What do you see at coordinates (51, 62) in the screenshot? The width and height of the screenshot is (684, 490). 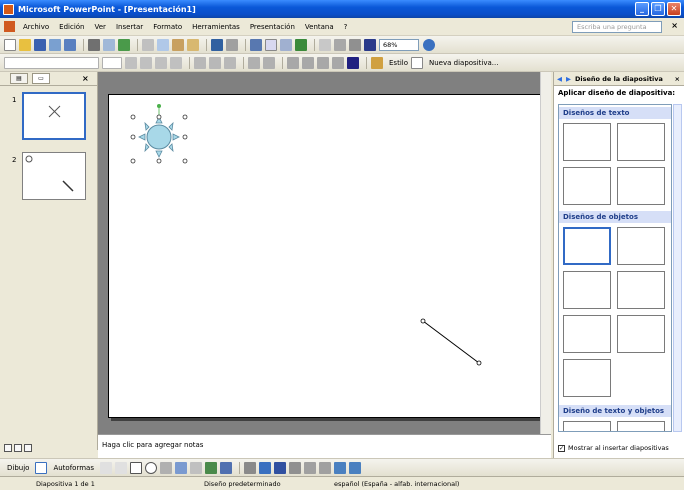 I see `font-select` at bounding box center [51, 62].